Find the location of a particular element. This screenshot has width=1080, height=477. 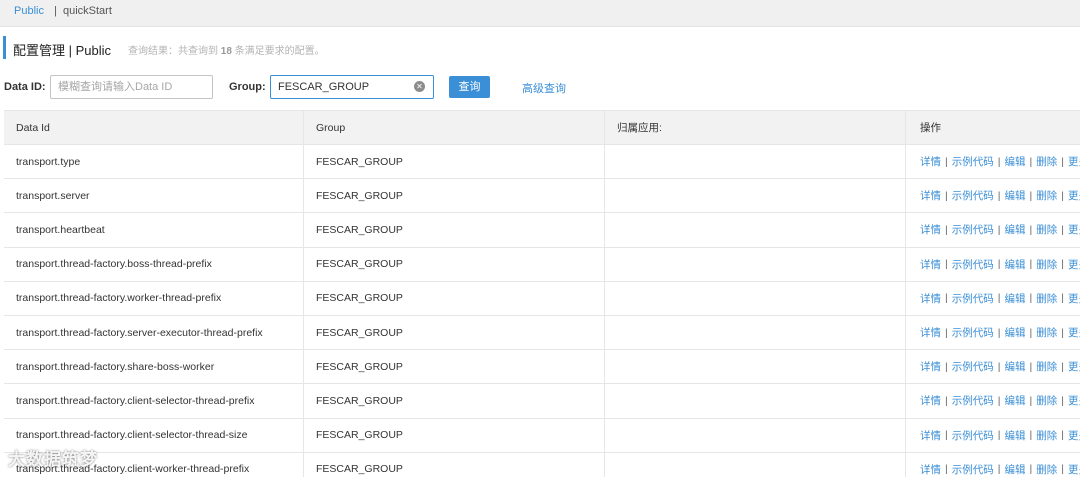

query-button: 查询 is located at coordinates (469, 87).